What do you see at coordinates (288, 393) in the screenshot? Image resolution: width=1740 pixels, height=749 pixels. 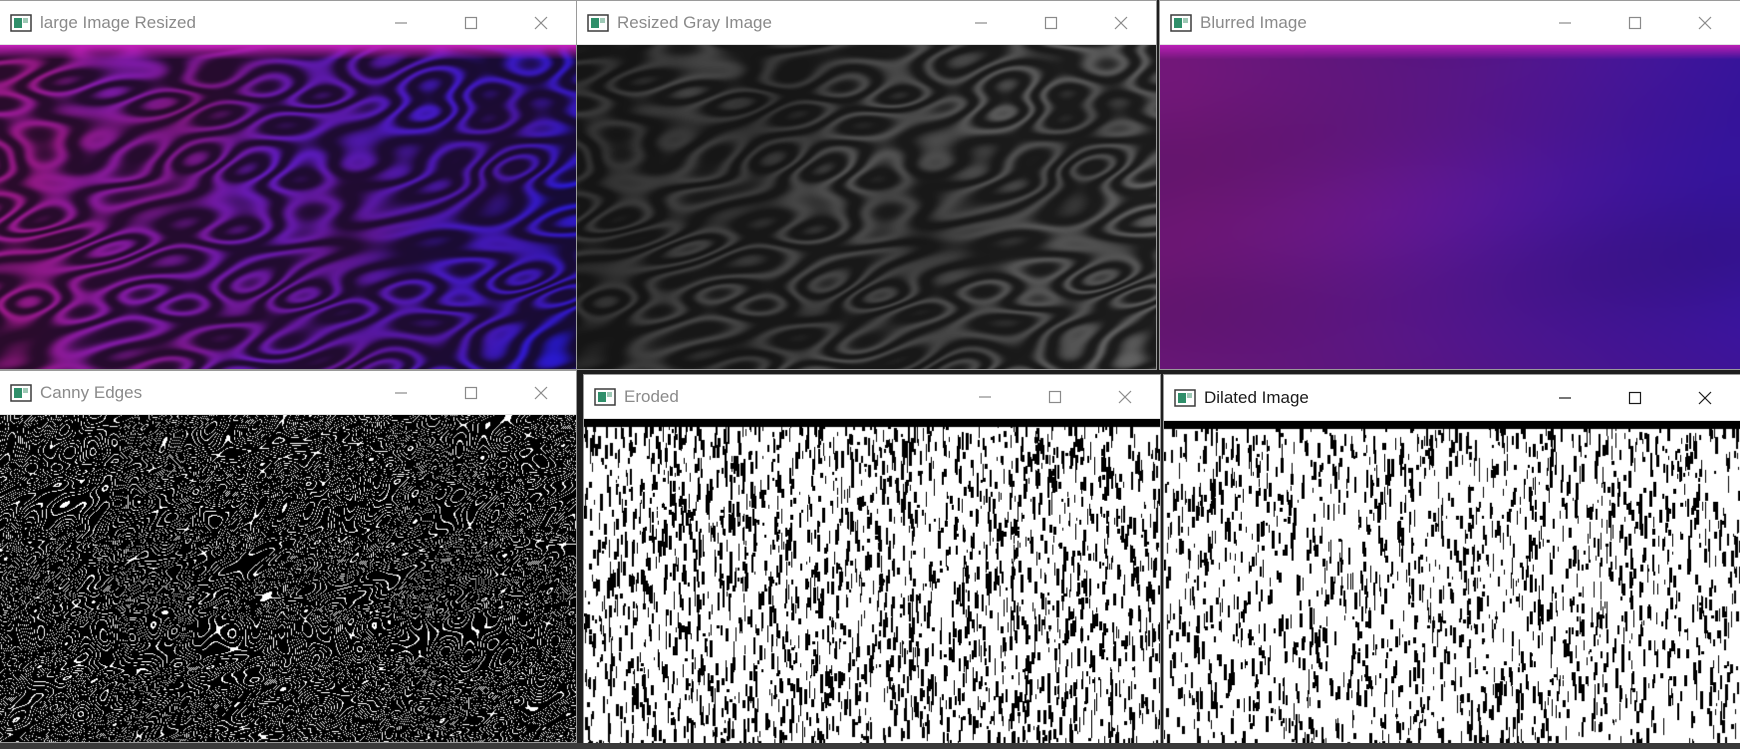 I see `title-bar: Canny Edges` at bounding box center [288, 393].